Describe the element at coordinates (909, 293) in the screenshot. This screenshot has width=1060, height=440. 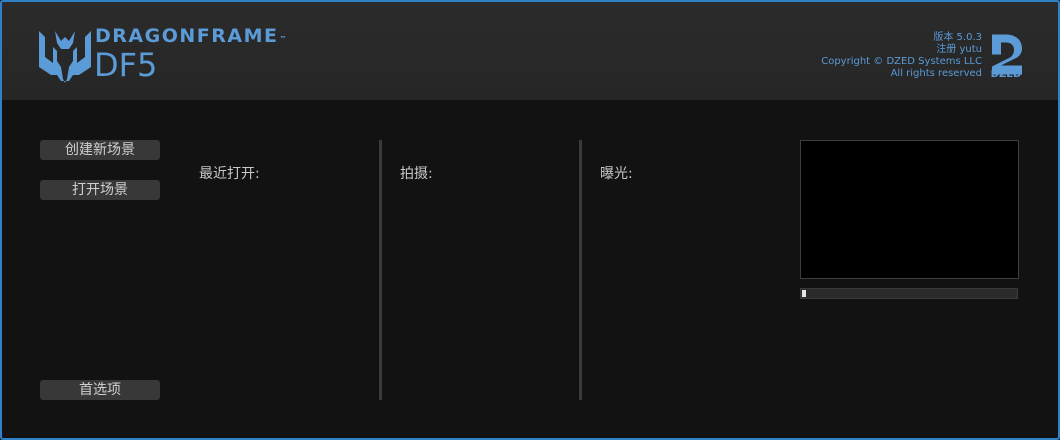
I see `loading-progress-bar` at that location.